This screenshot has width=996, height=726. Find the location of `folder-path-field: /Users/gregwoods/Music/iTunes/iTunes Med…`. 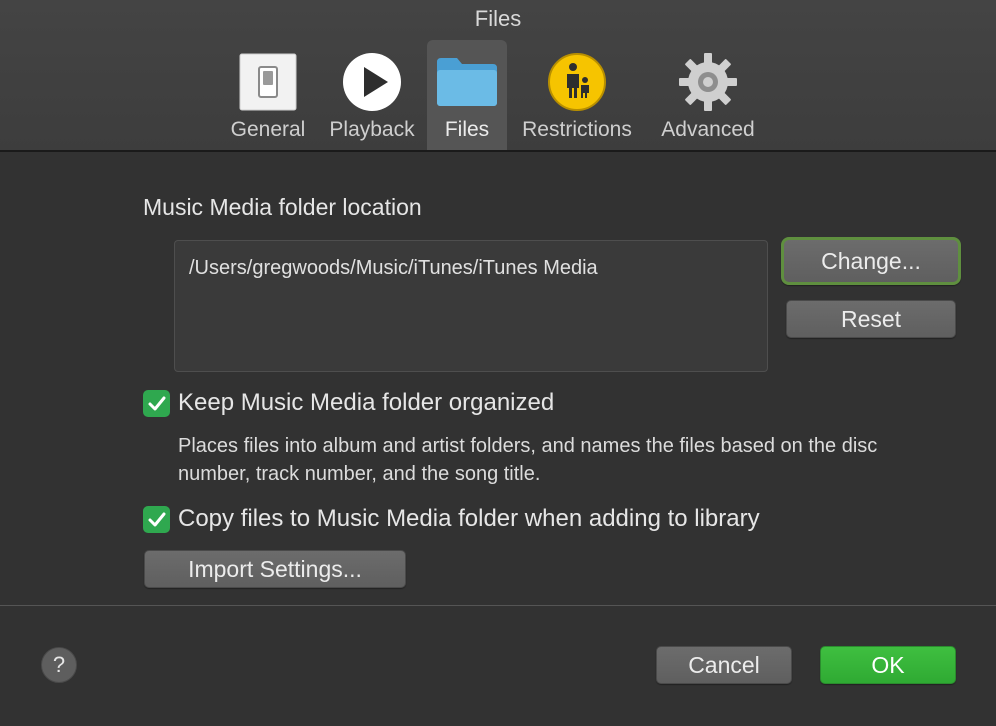

folder-path-field: /Users/gregwoods/Music/iTunes/iTunes Med… is located at coordinates (471, 306).